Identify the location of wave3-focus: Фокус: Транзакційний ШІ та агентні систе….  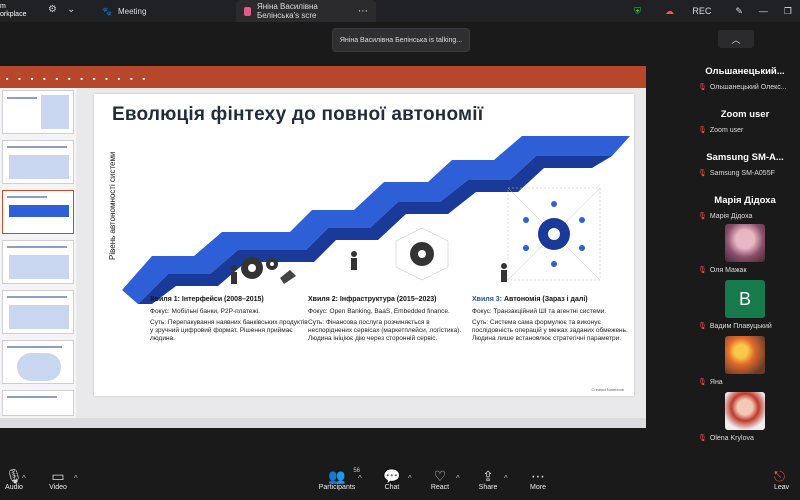
(539, 311).